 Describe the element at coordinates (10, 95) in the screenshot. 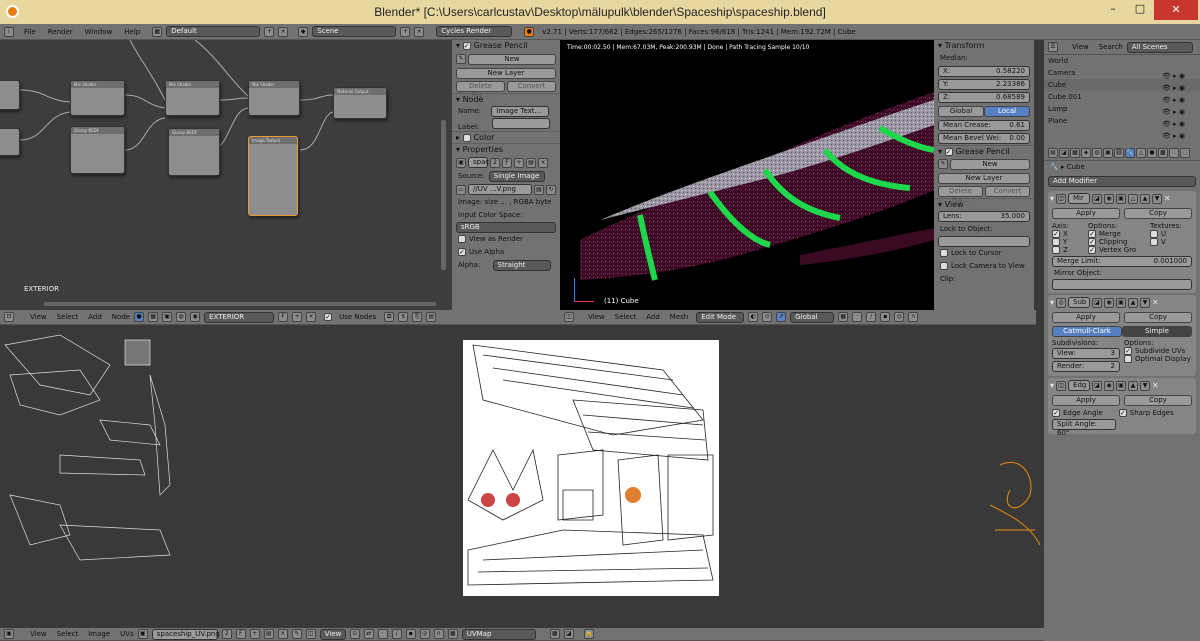

I see `node-partial-left` at that location.